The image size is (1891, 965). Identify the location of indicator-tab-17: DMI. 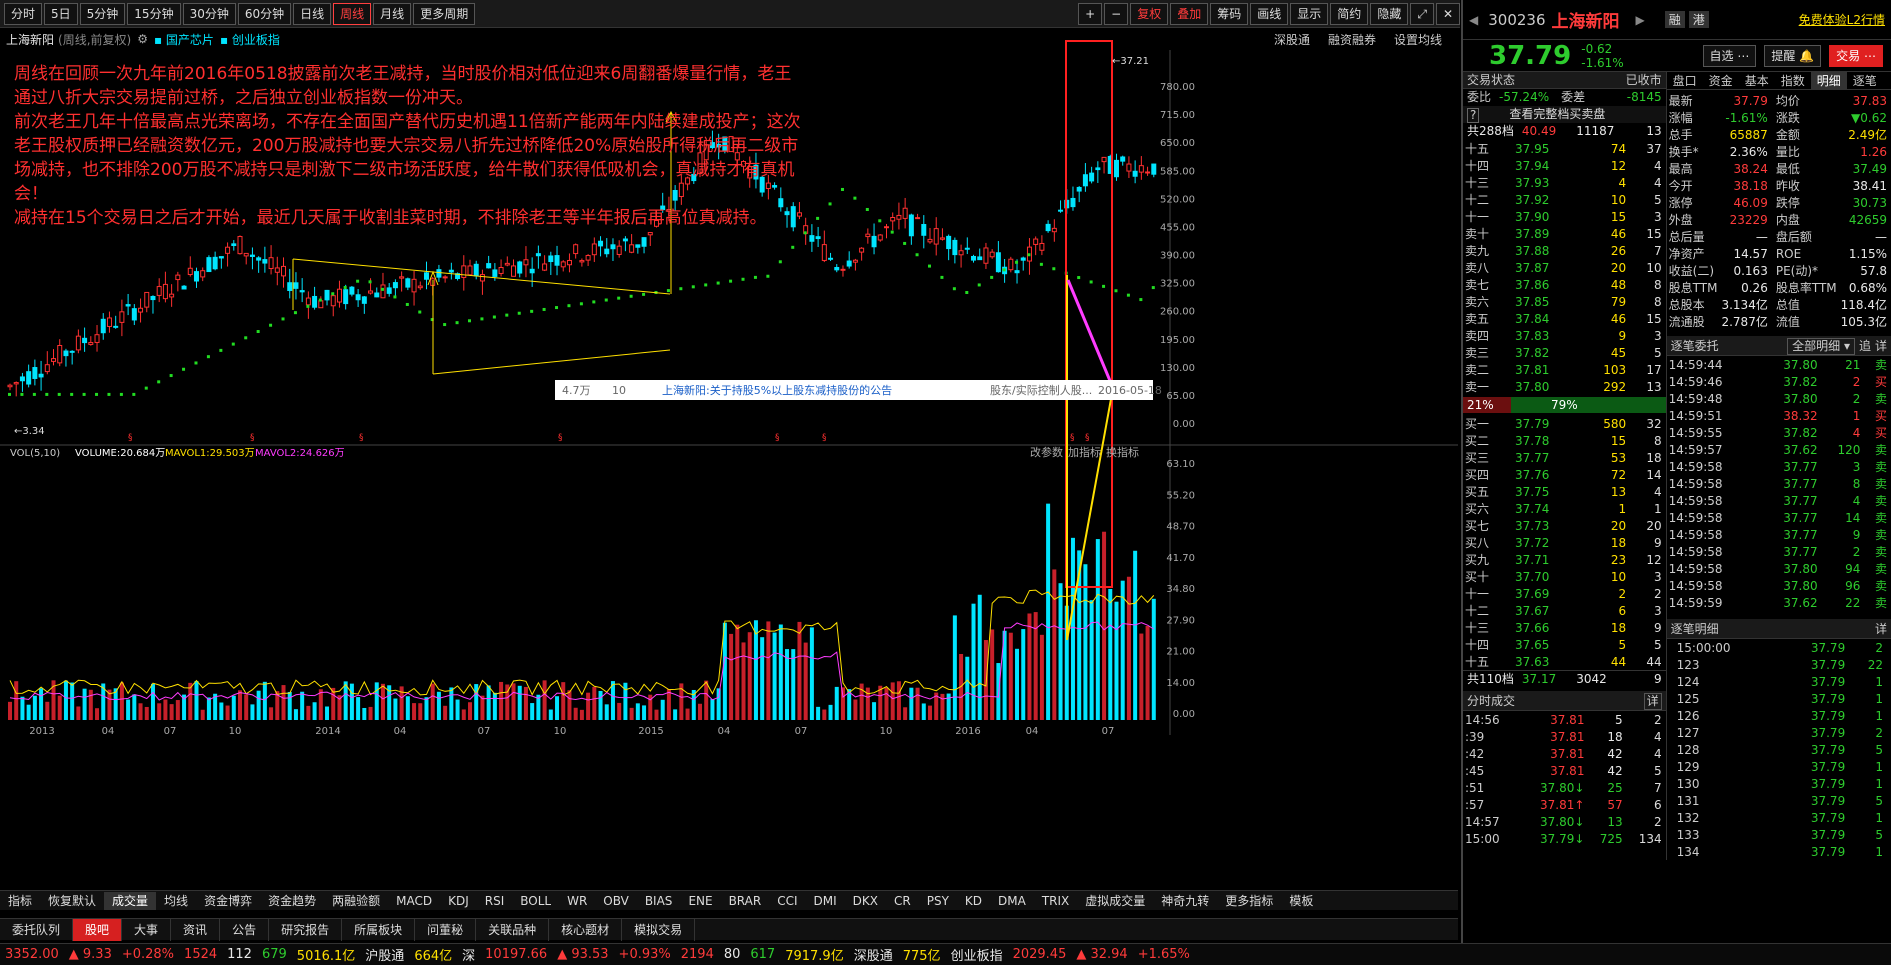
(825, 901).